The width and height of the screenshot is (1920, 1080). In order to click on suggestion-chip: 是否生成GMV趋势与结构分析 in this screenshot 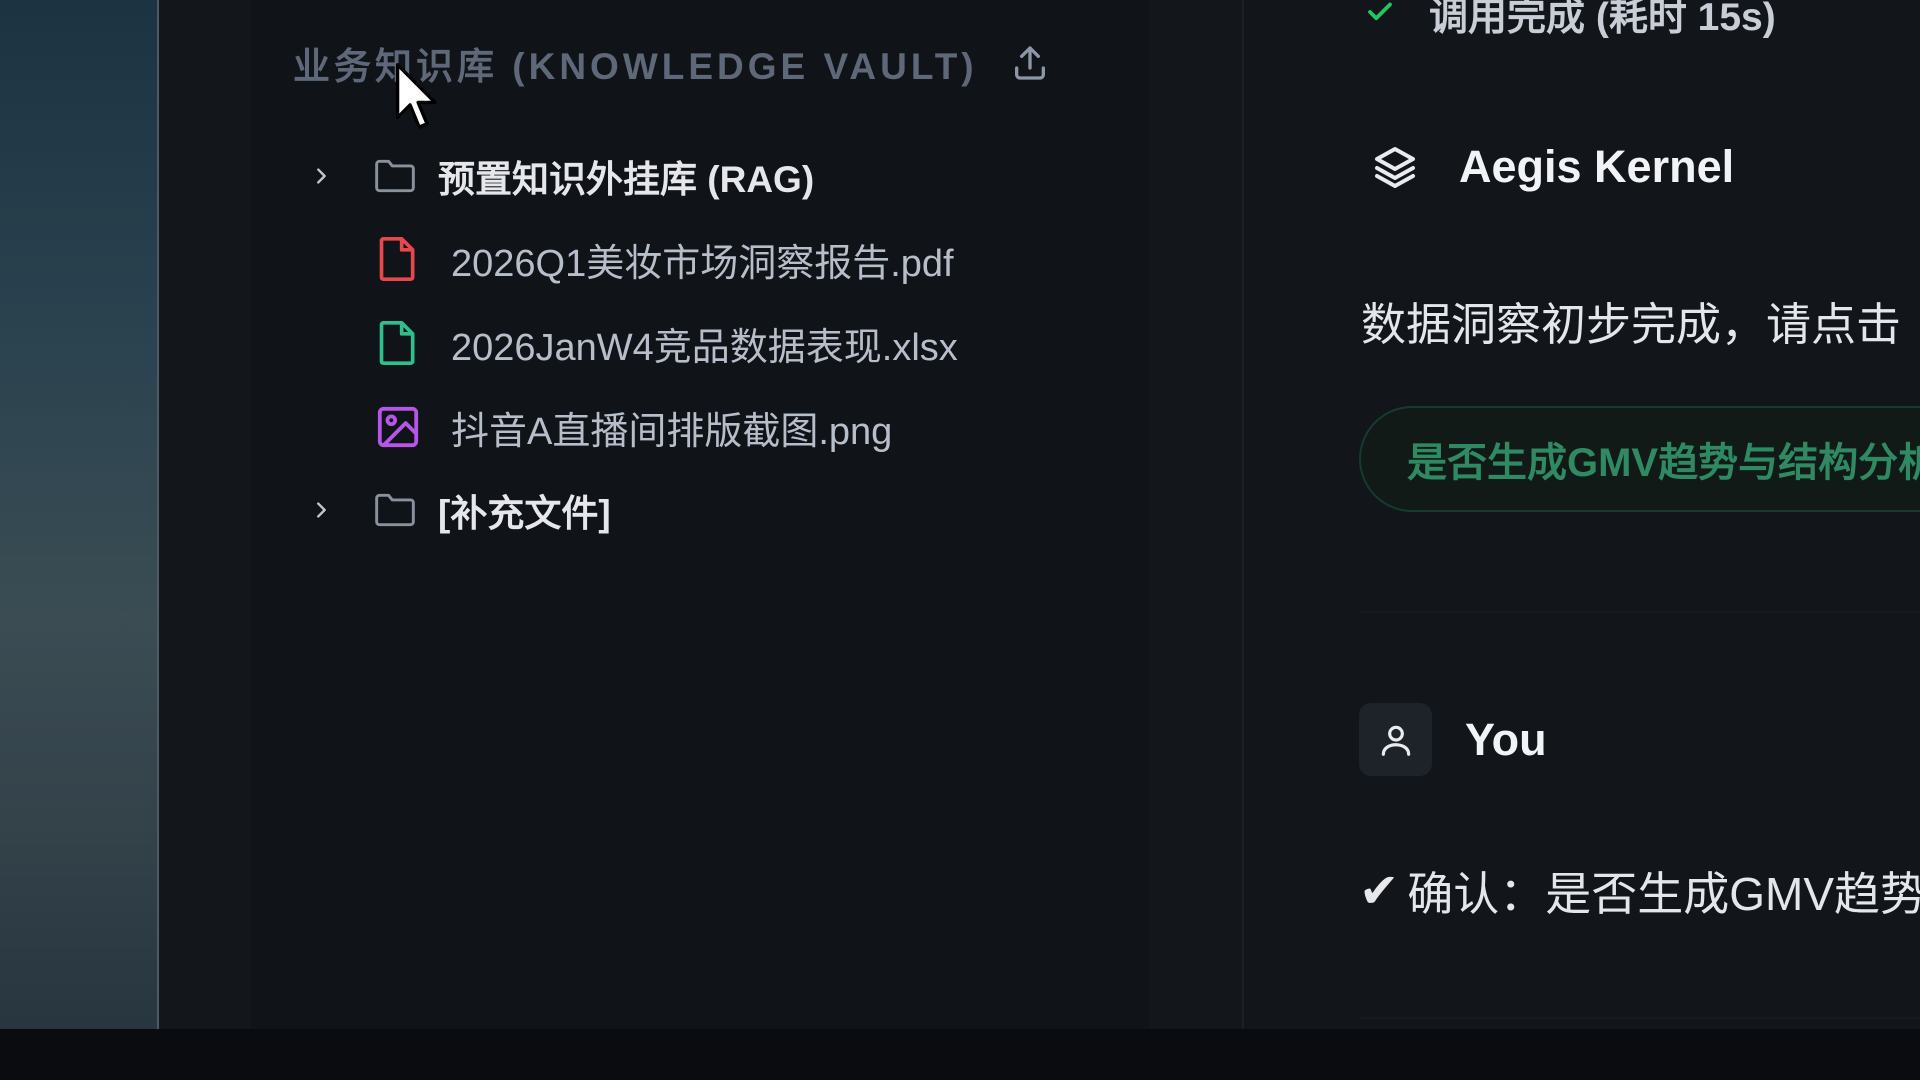, I will do `click(1639, 459)`.